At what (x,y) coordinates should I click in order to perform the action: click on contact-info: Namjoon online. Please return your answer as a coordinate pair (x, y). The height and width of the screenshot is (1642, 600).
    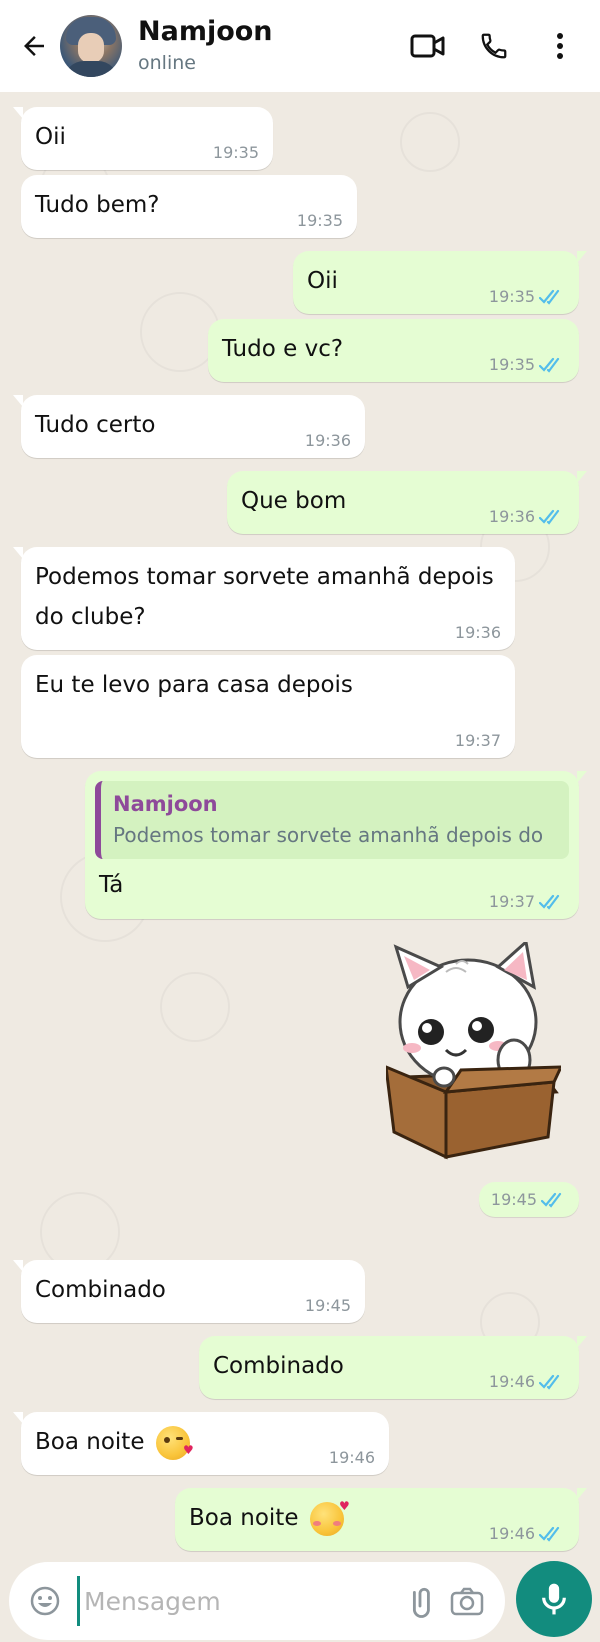
    Looking at the image, I should click on (268, 46).